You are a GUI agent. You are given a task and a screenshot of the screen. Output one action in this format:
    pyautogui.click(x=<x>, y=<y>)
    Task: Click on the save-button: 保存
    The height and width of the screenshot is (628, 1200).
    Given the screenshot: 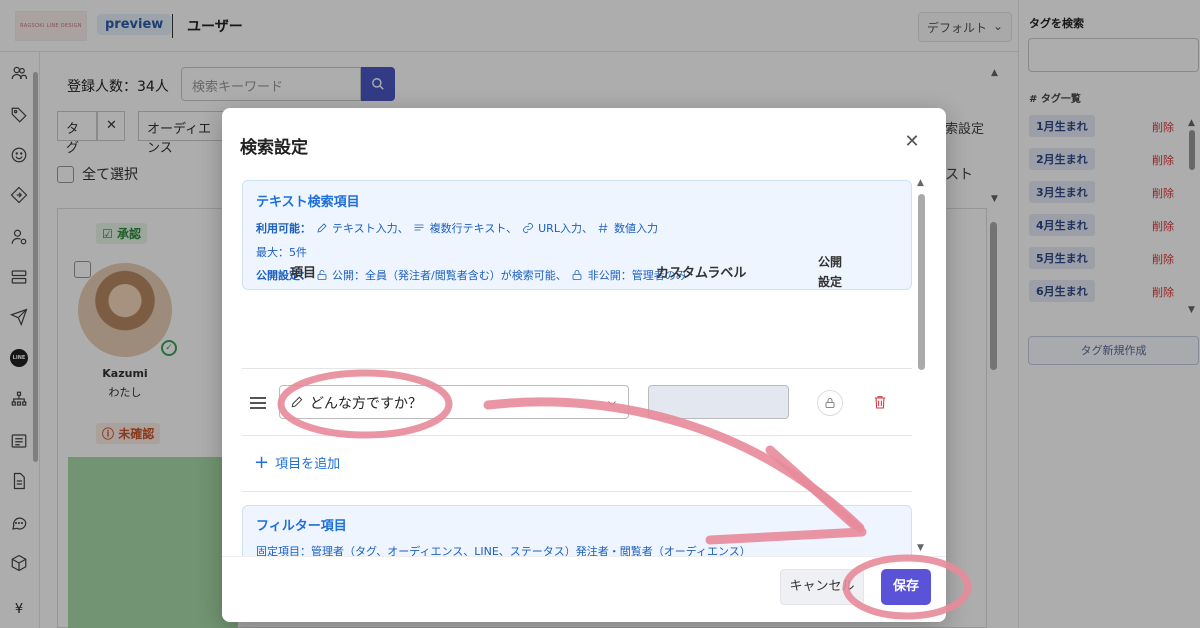 What is the action you would take?
    pyautogui.click(x=906, y=587)
    